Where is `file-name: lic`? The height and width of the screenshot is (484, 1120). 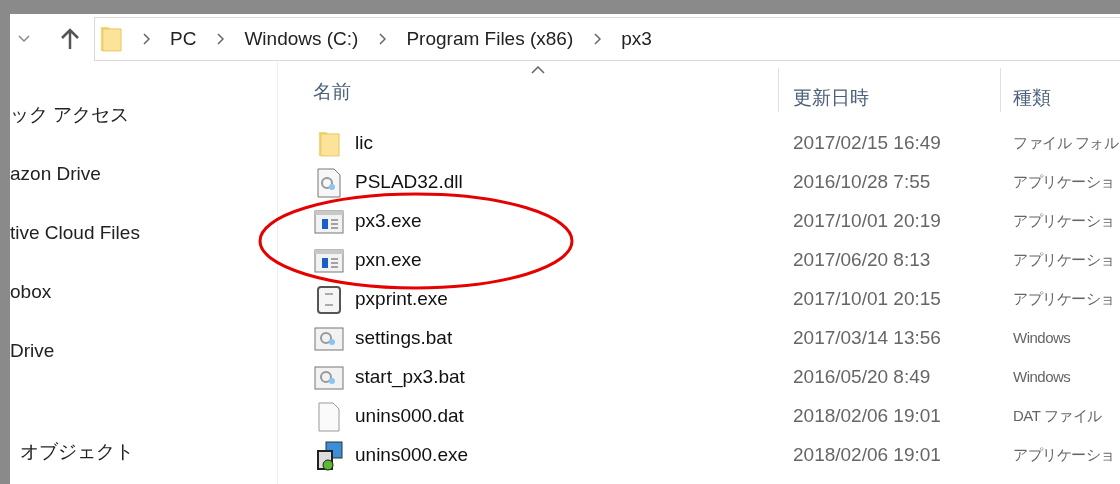 file-name: lic is located at coordinates (364, 143).